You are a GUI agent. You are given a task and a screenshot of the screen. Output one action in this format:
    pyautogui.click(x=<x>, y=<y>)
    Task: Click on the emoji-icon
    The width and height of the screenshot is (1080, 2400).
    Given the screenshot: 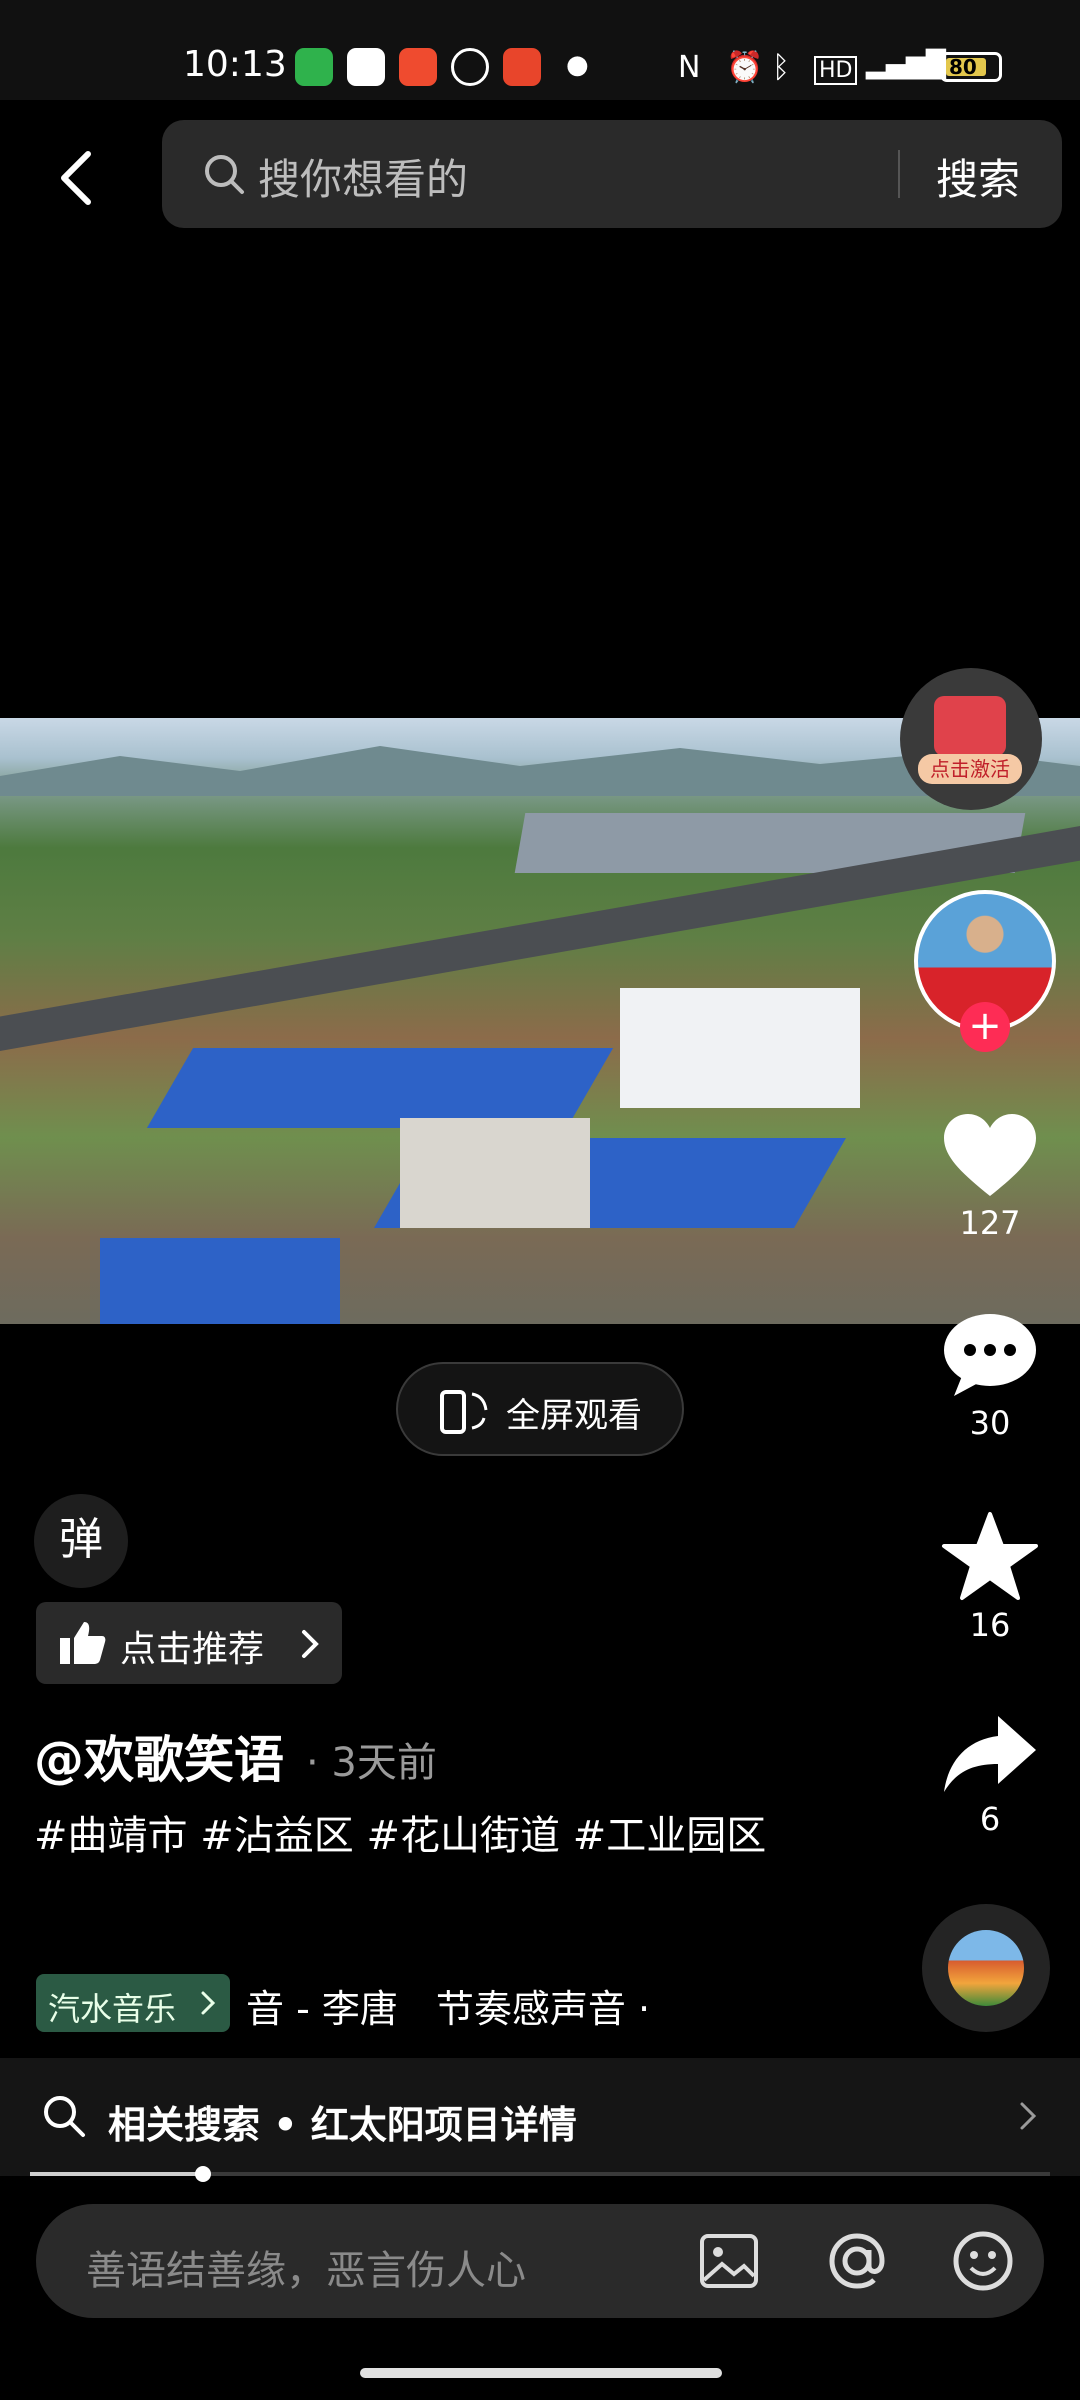 What is the action you would take?
    pyautogui.click(x=983, y=2261)
    